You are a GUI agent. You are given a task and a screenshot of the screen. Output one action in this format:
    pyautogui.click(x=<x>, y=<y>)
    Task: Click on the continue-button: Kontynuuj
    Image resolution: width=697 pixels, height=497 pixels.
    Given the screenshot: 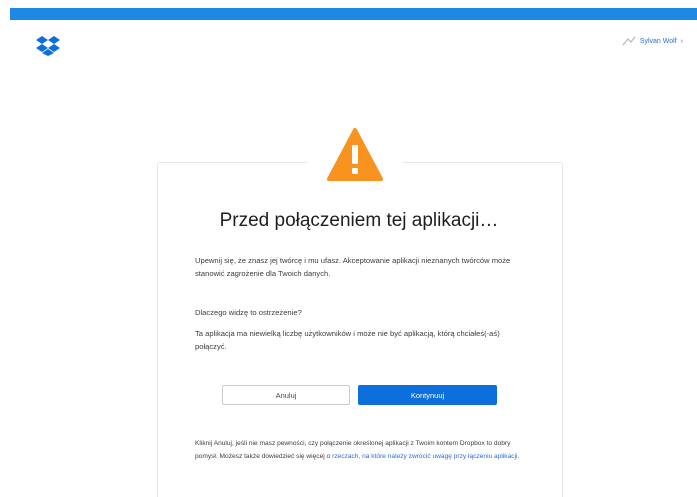 What is the action you would take?
    pyautogui.click(x=427, y=395)
    